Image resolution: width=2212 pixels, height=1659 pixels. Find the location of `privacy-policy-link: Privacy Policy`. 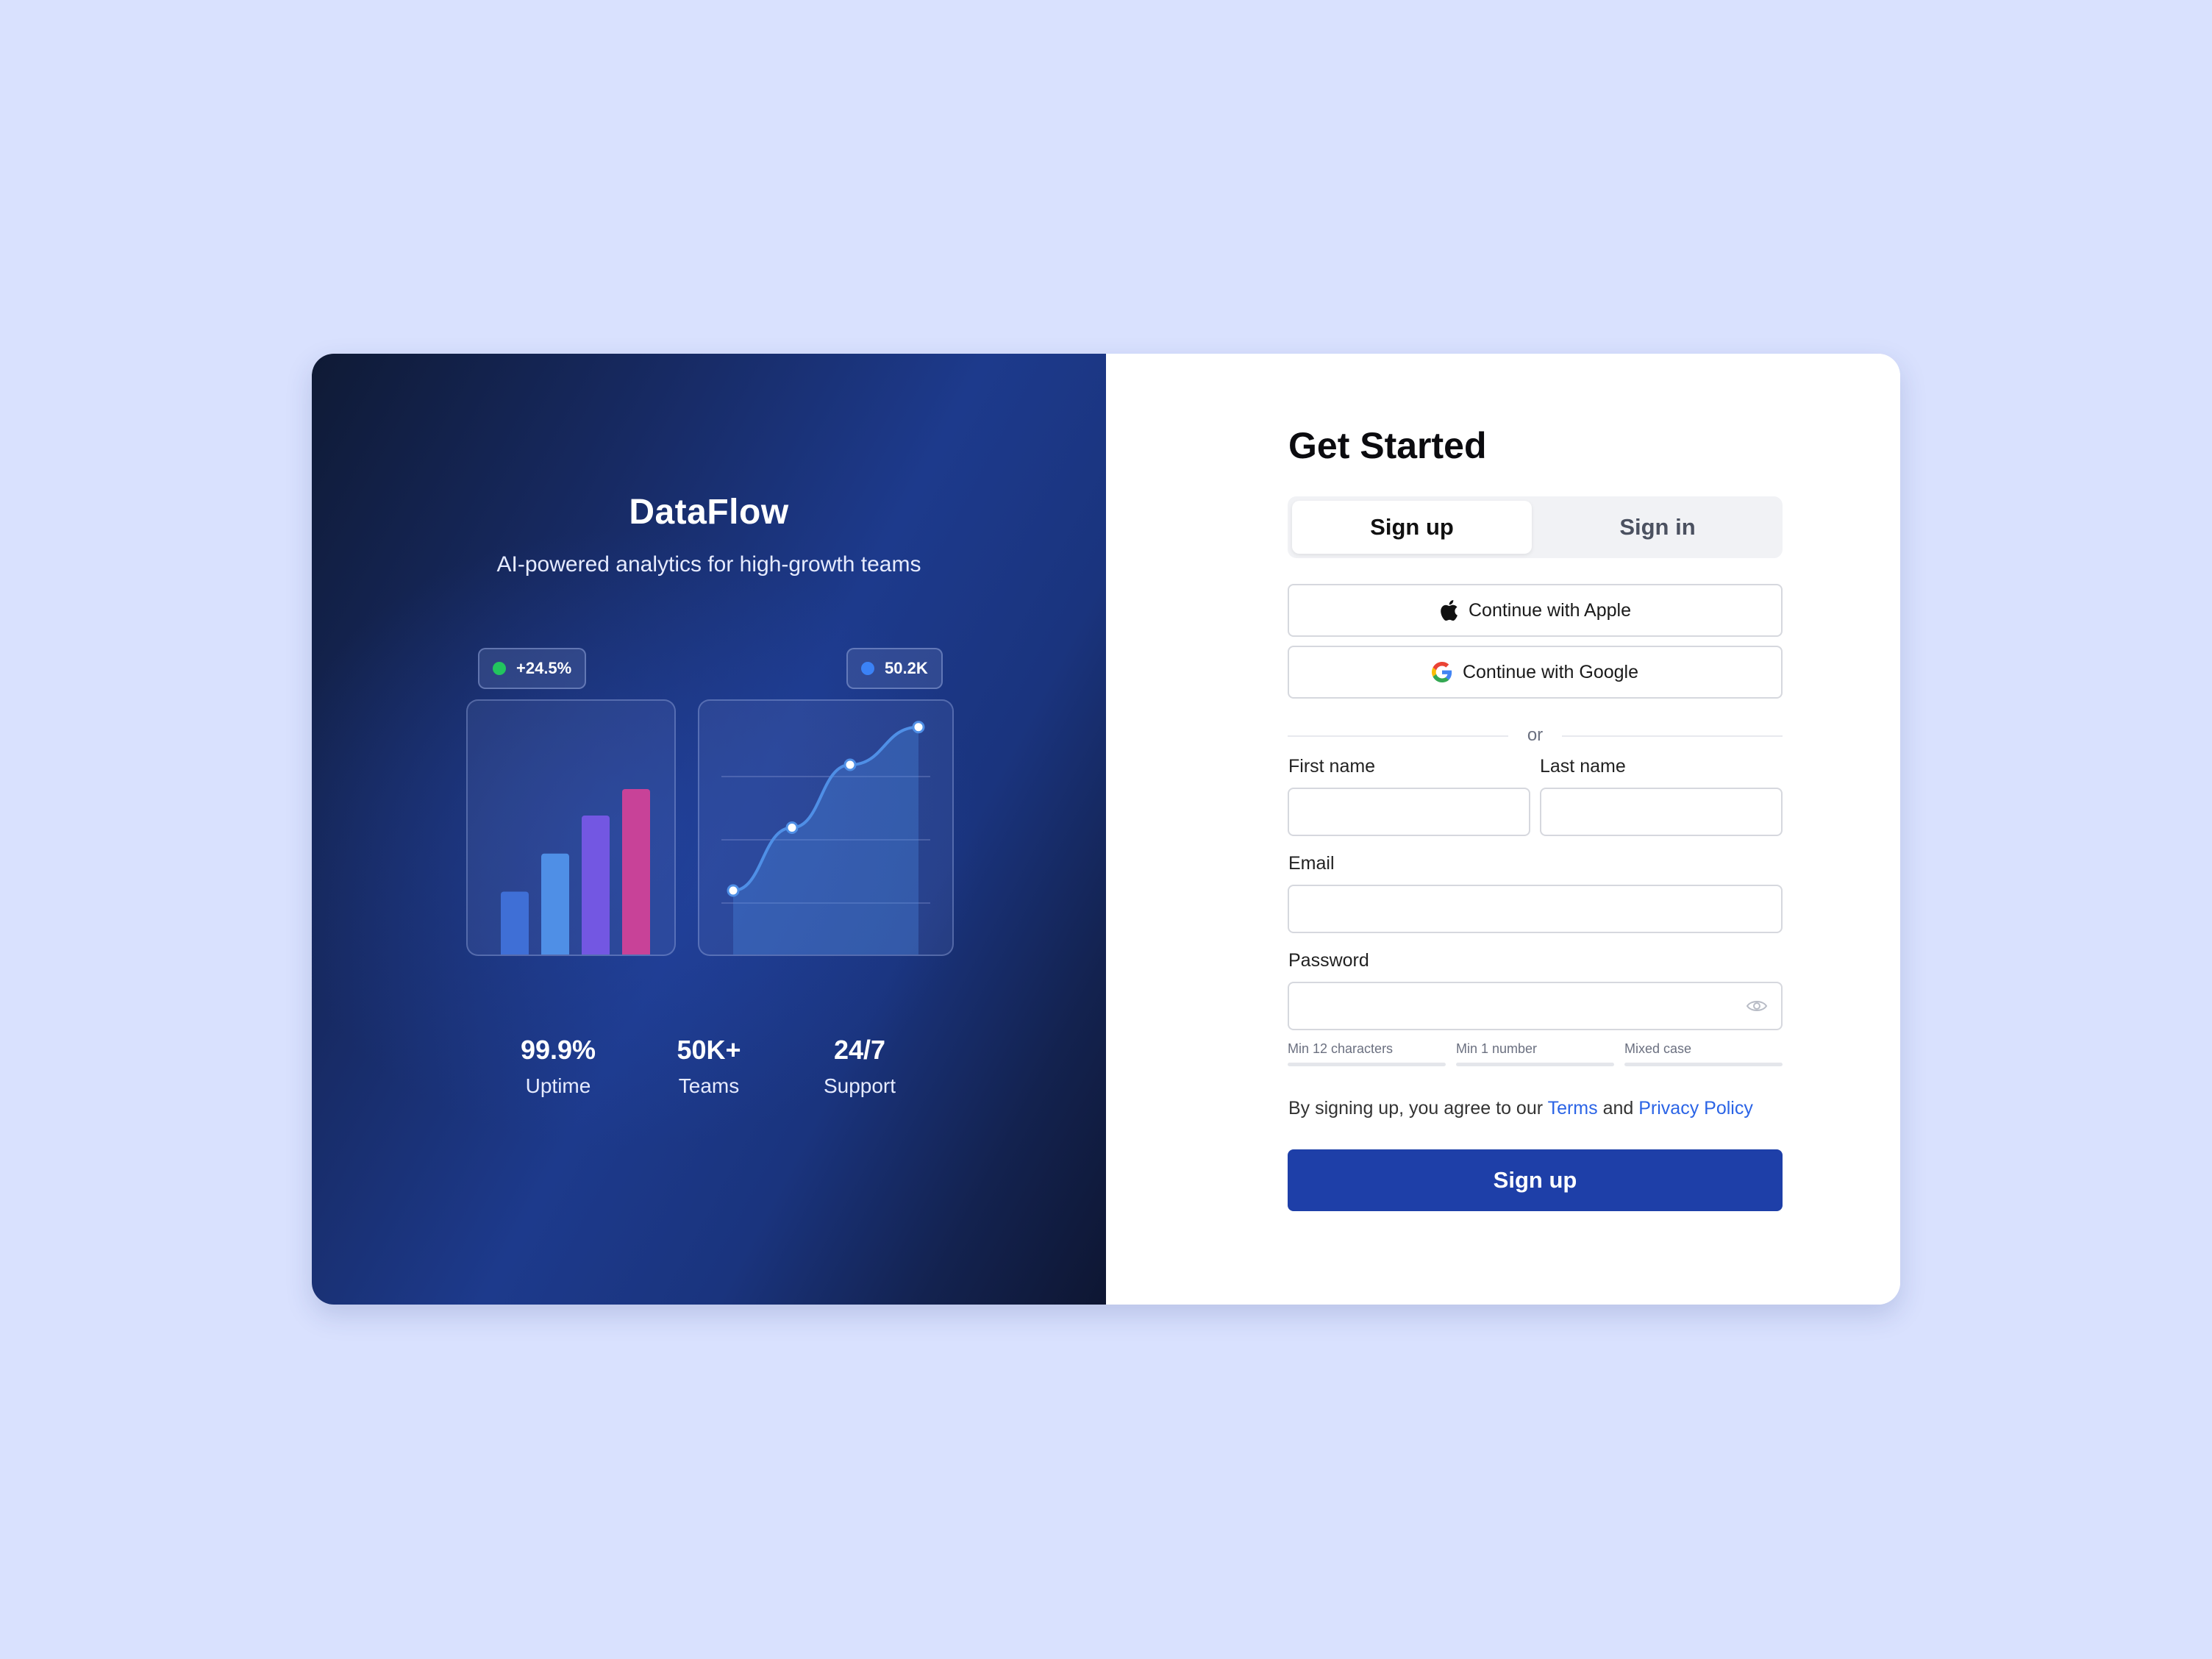

privacy-policy-link: Privacy Policy is located at coordinates (1696, 1108).